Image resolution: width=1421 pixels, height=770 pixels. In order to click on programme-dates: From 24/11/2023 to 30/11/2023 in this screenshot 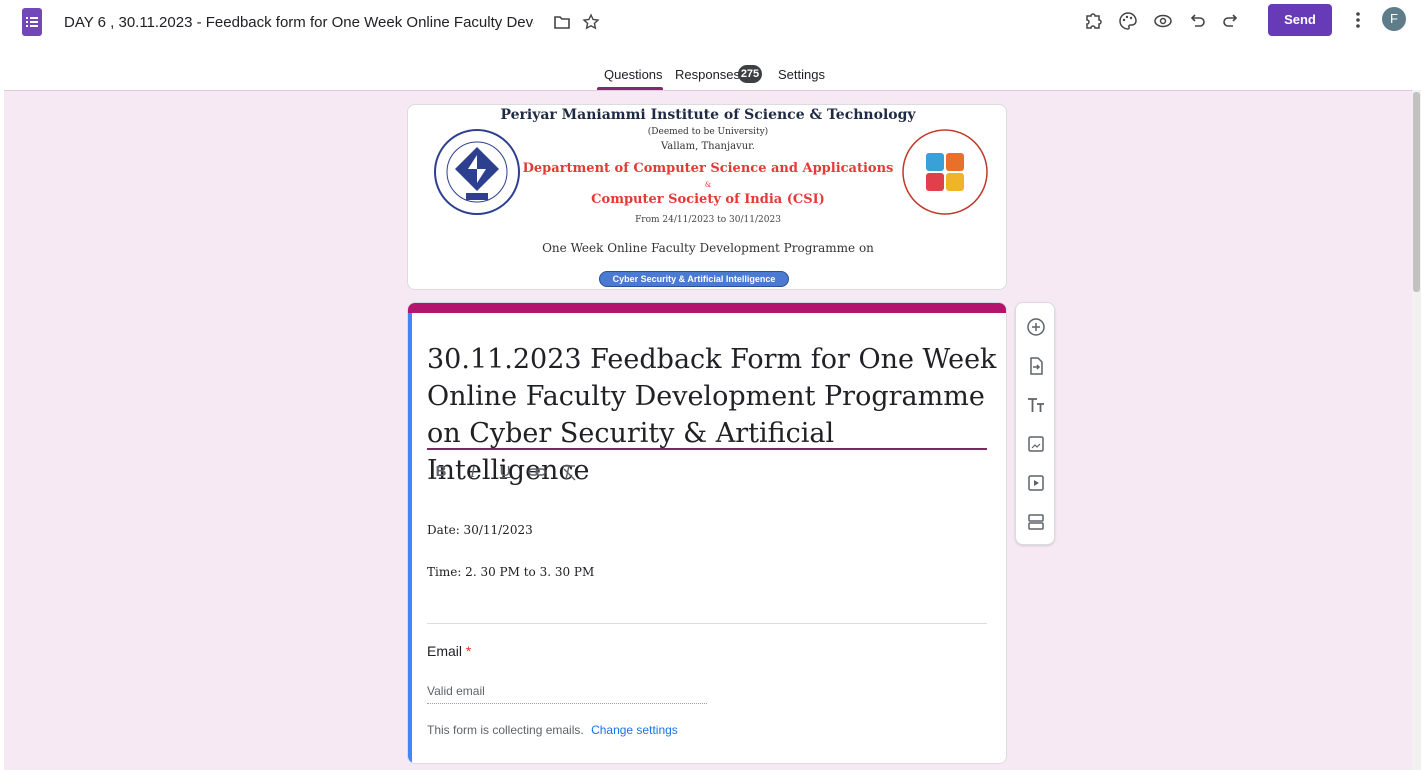, I will do `click(708, 220)`.